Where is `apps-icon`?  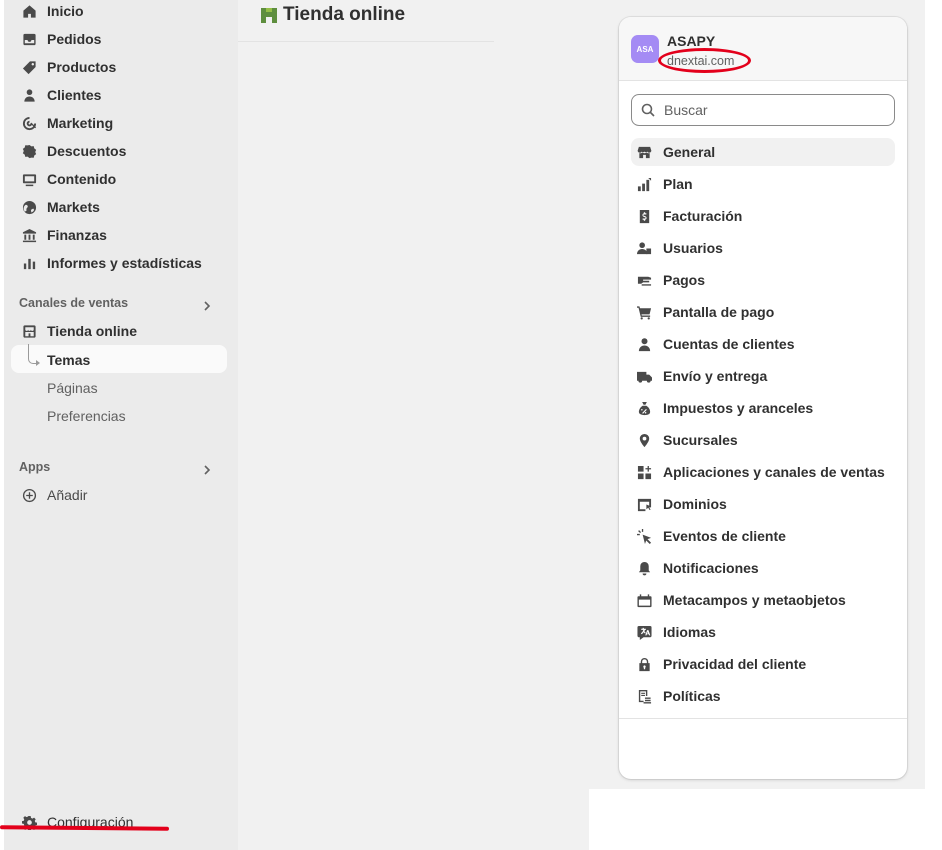 apps-icon is located at coordinates (644, 472).